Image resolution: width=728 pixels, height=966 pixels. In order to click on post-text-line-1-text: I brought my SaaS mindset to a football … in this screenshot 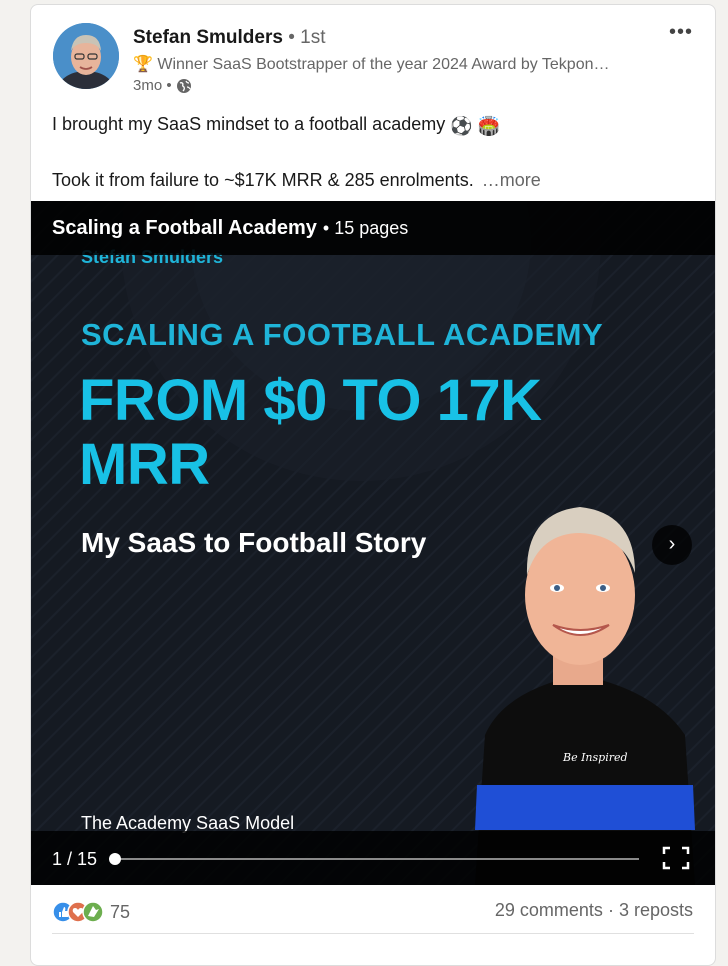, I will do `click(249, 124)`.